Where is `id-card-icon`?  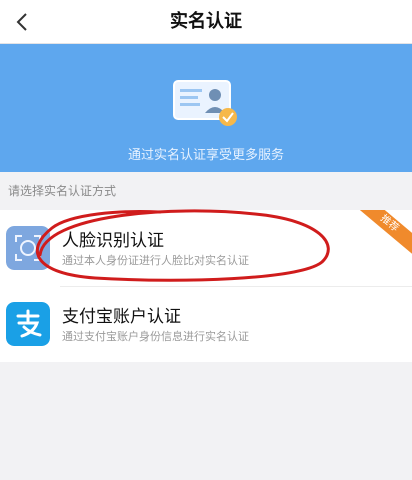 id-card-icon is located at coordinates (205, 103).